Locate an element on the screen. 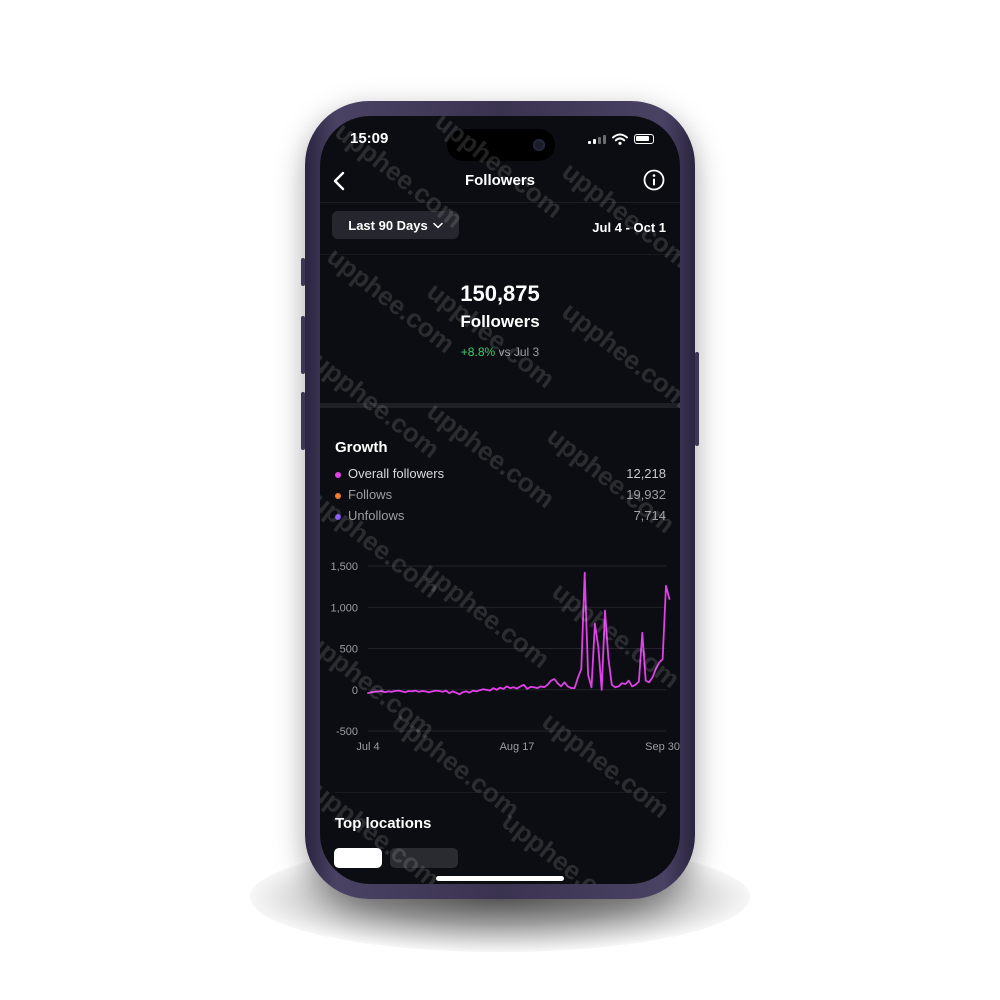 The height and width of the screenshot is (1000, 1000). date-range-dropdown: Last 90 Days is located at coordinates (395, 225).